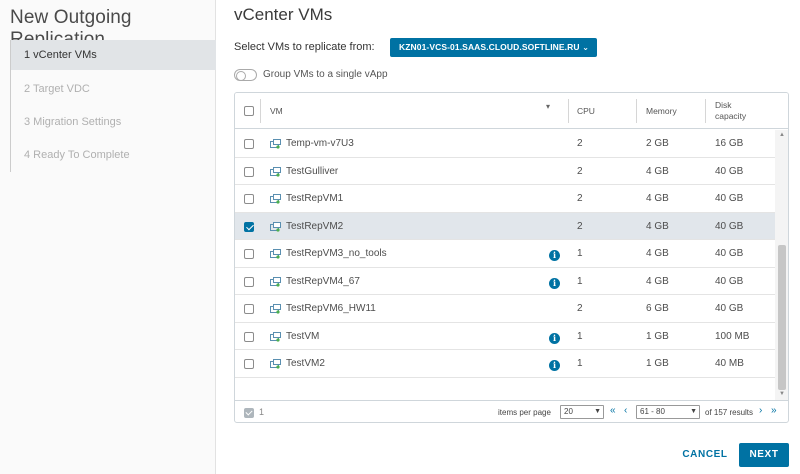  What do you see at coordinates (782, 317) in the screenshot?
I see `scrollbar-thumb` at bounding box center [782, 317].